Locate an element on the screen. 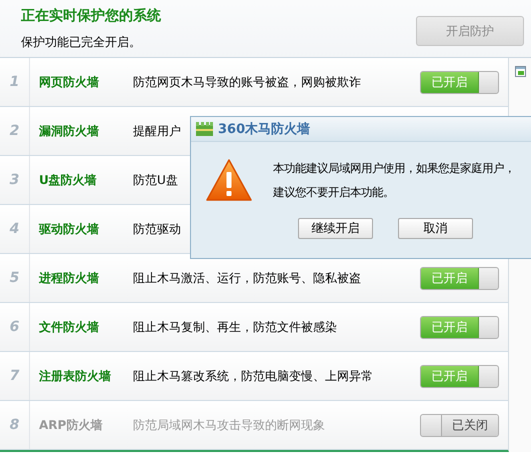  firewall-name: 文件防火墙 is located at coordinates (69, 327).